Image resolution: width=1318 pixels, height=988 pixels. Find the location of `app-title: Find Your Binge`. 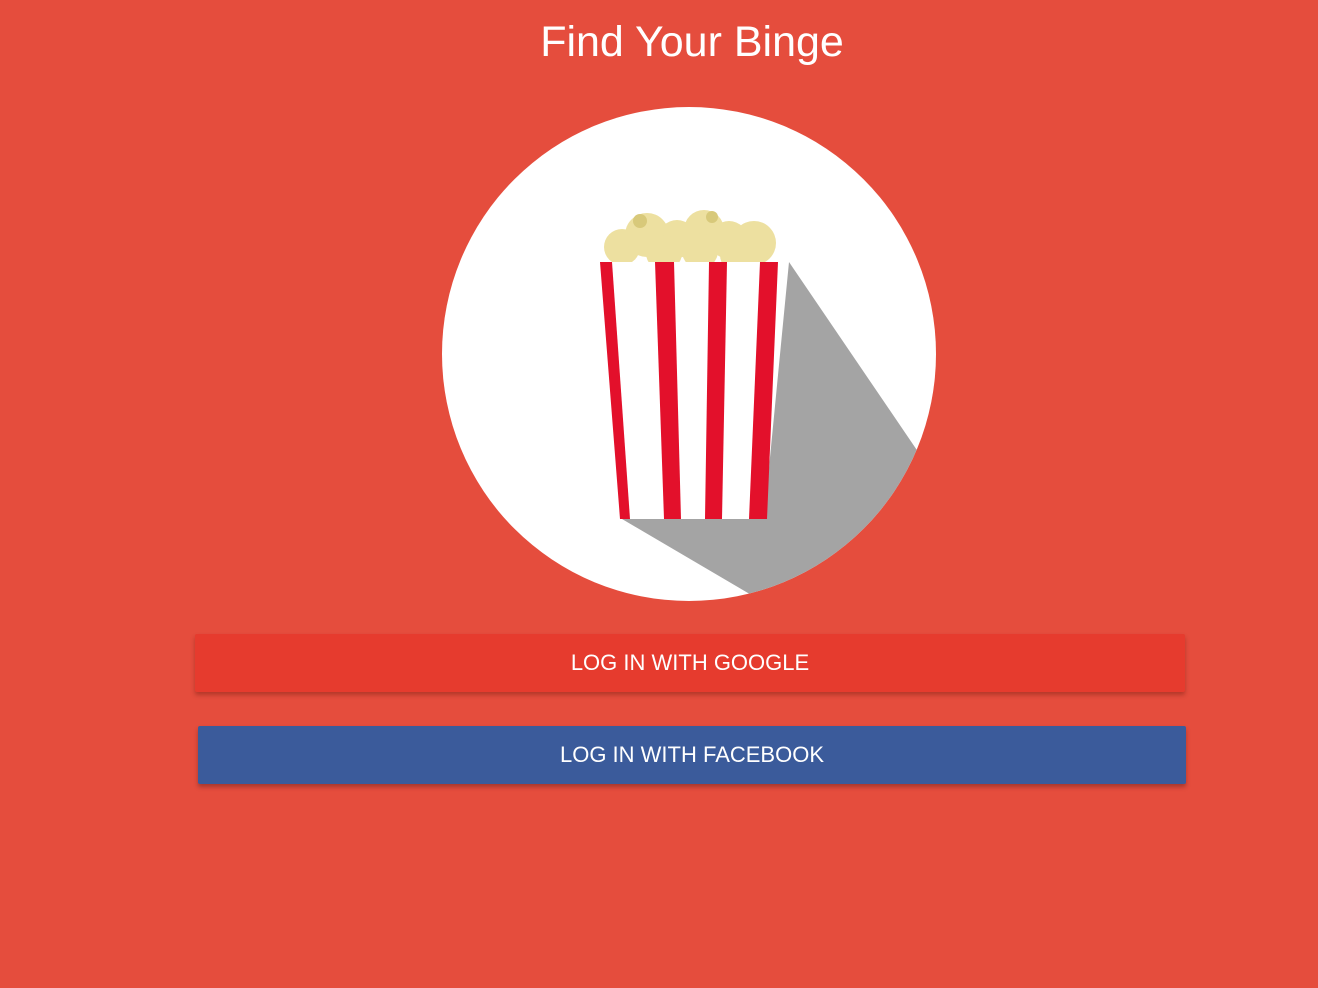

app-title: Find Your Binge is located at coordinates (692, 42).